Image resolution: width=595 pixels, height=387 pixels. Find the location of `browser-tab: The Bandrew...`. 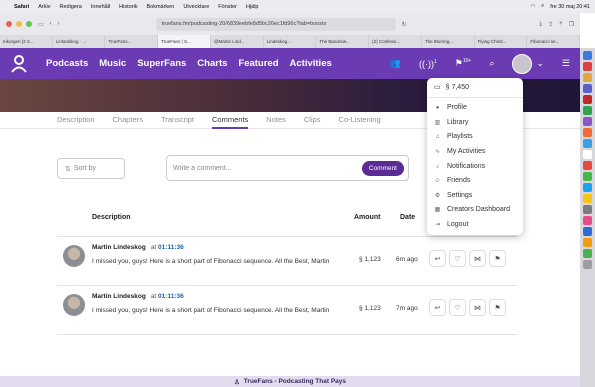

browser-tab: The Bandrew... is located at coordinates (343, 41).